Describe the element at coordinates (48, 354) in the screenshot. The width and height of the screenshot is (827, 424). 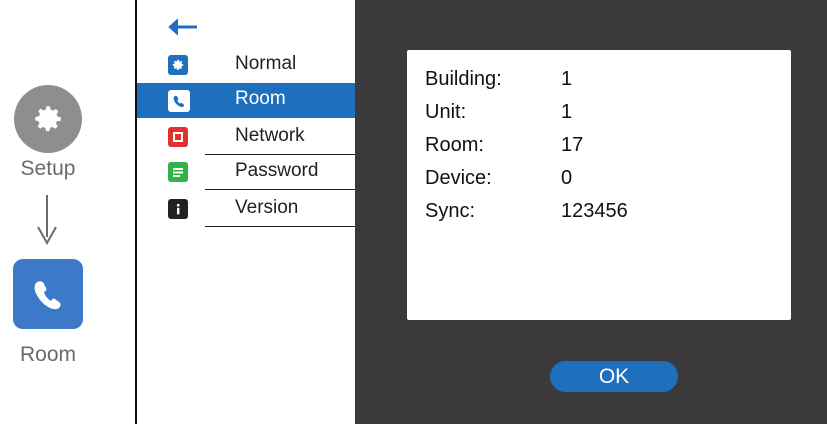
I see `room-label: Room` at that location.